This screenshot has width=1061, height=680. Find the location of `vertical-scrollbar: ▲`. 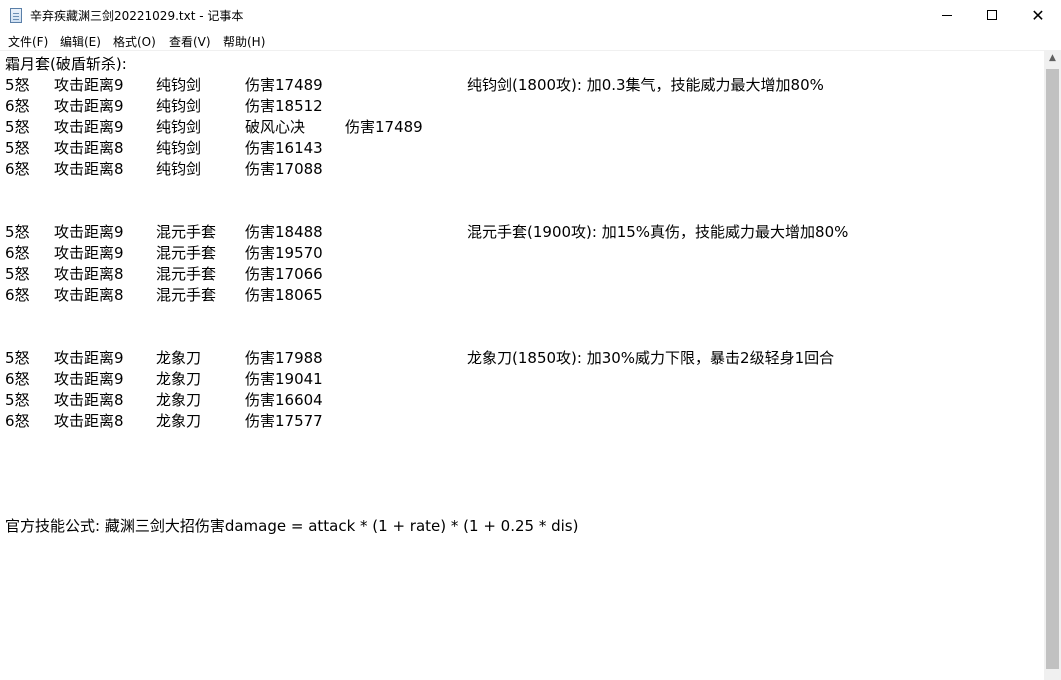

vertical-scrollbar: ▲ is located at coordinates (1052, 365).